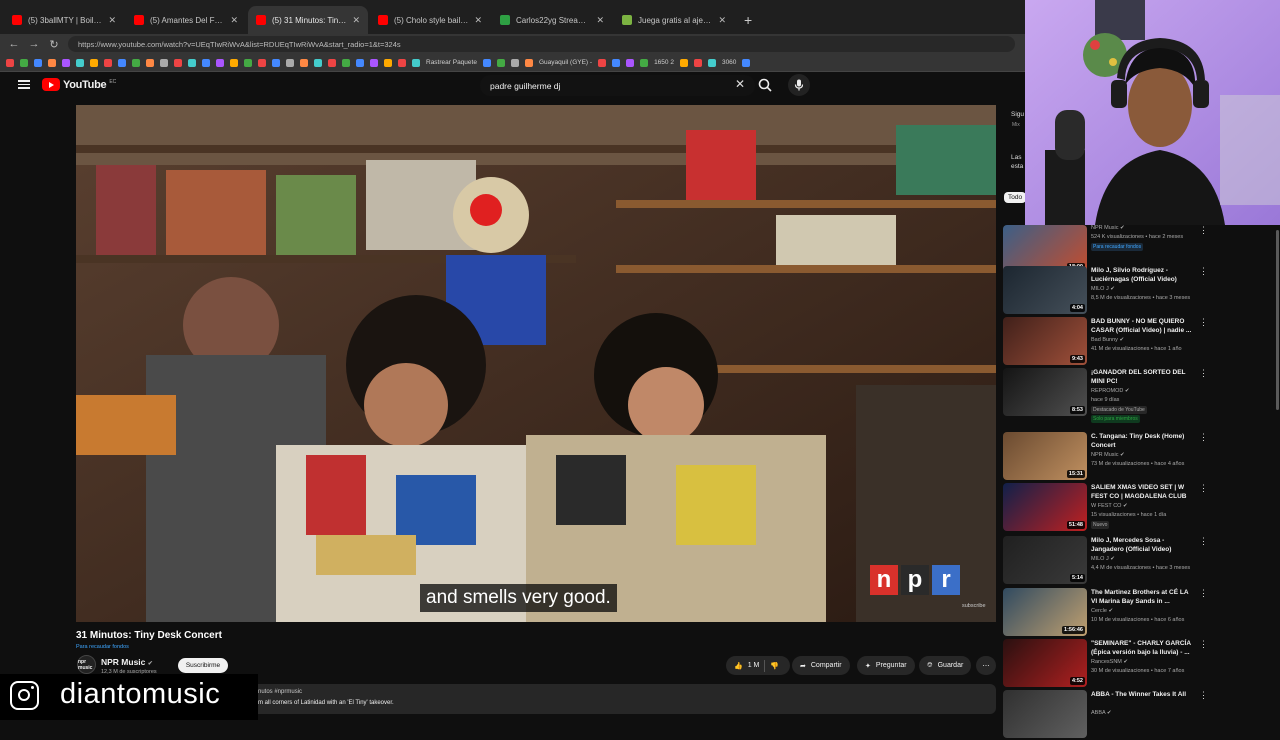 This screenshot has height=740, width=1280. What do you see at coordinates (79, 84) in the screenshot?
I see `youtube-logo: YouTube EC` at bounding box center [79, 84].